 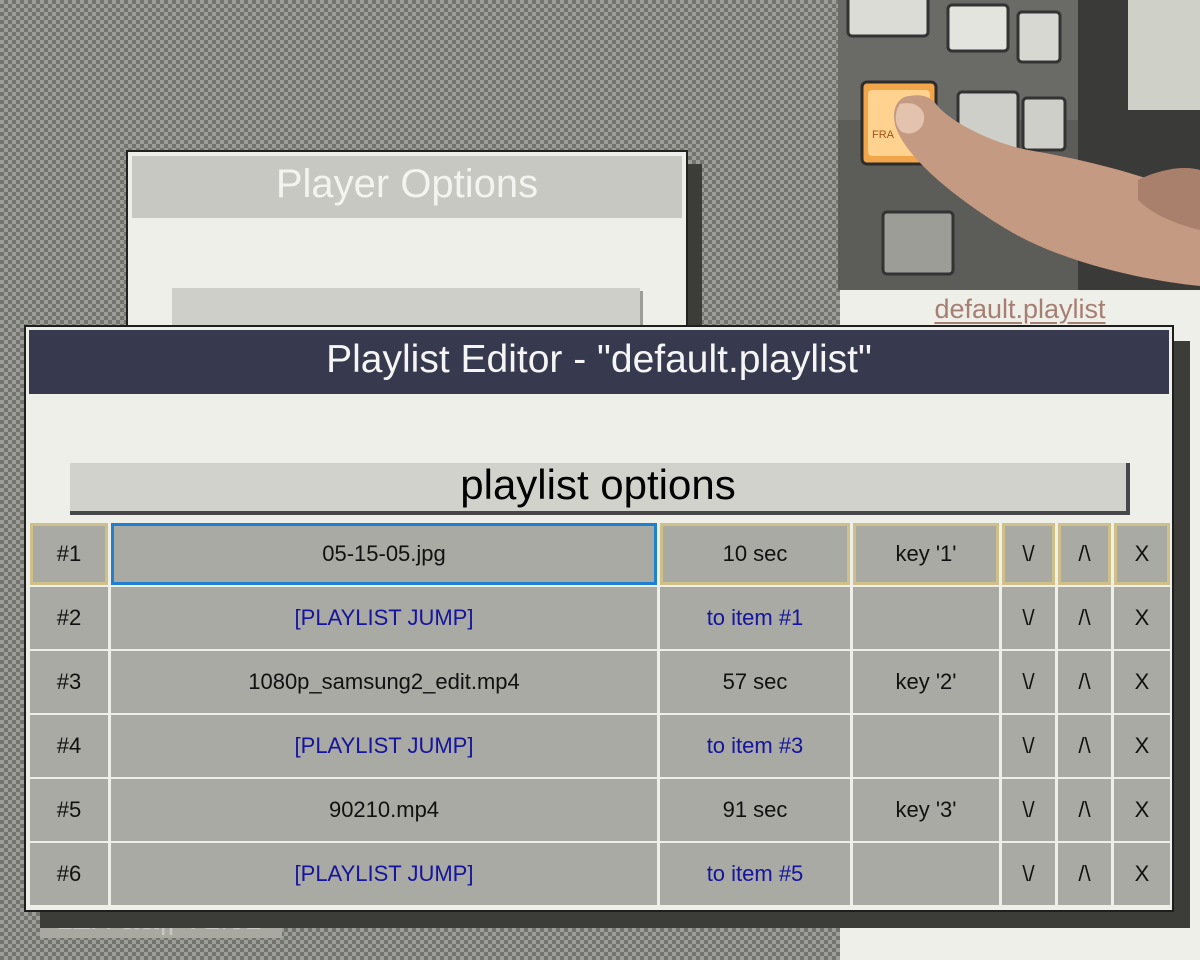 What do you see at coordinates (926, 554) in the screenshot?
I see `row-key: key '1'` at bounding box center [926, 554].